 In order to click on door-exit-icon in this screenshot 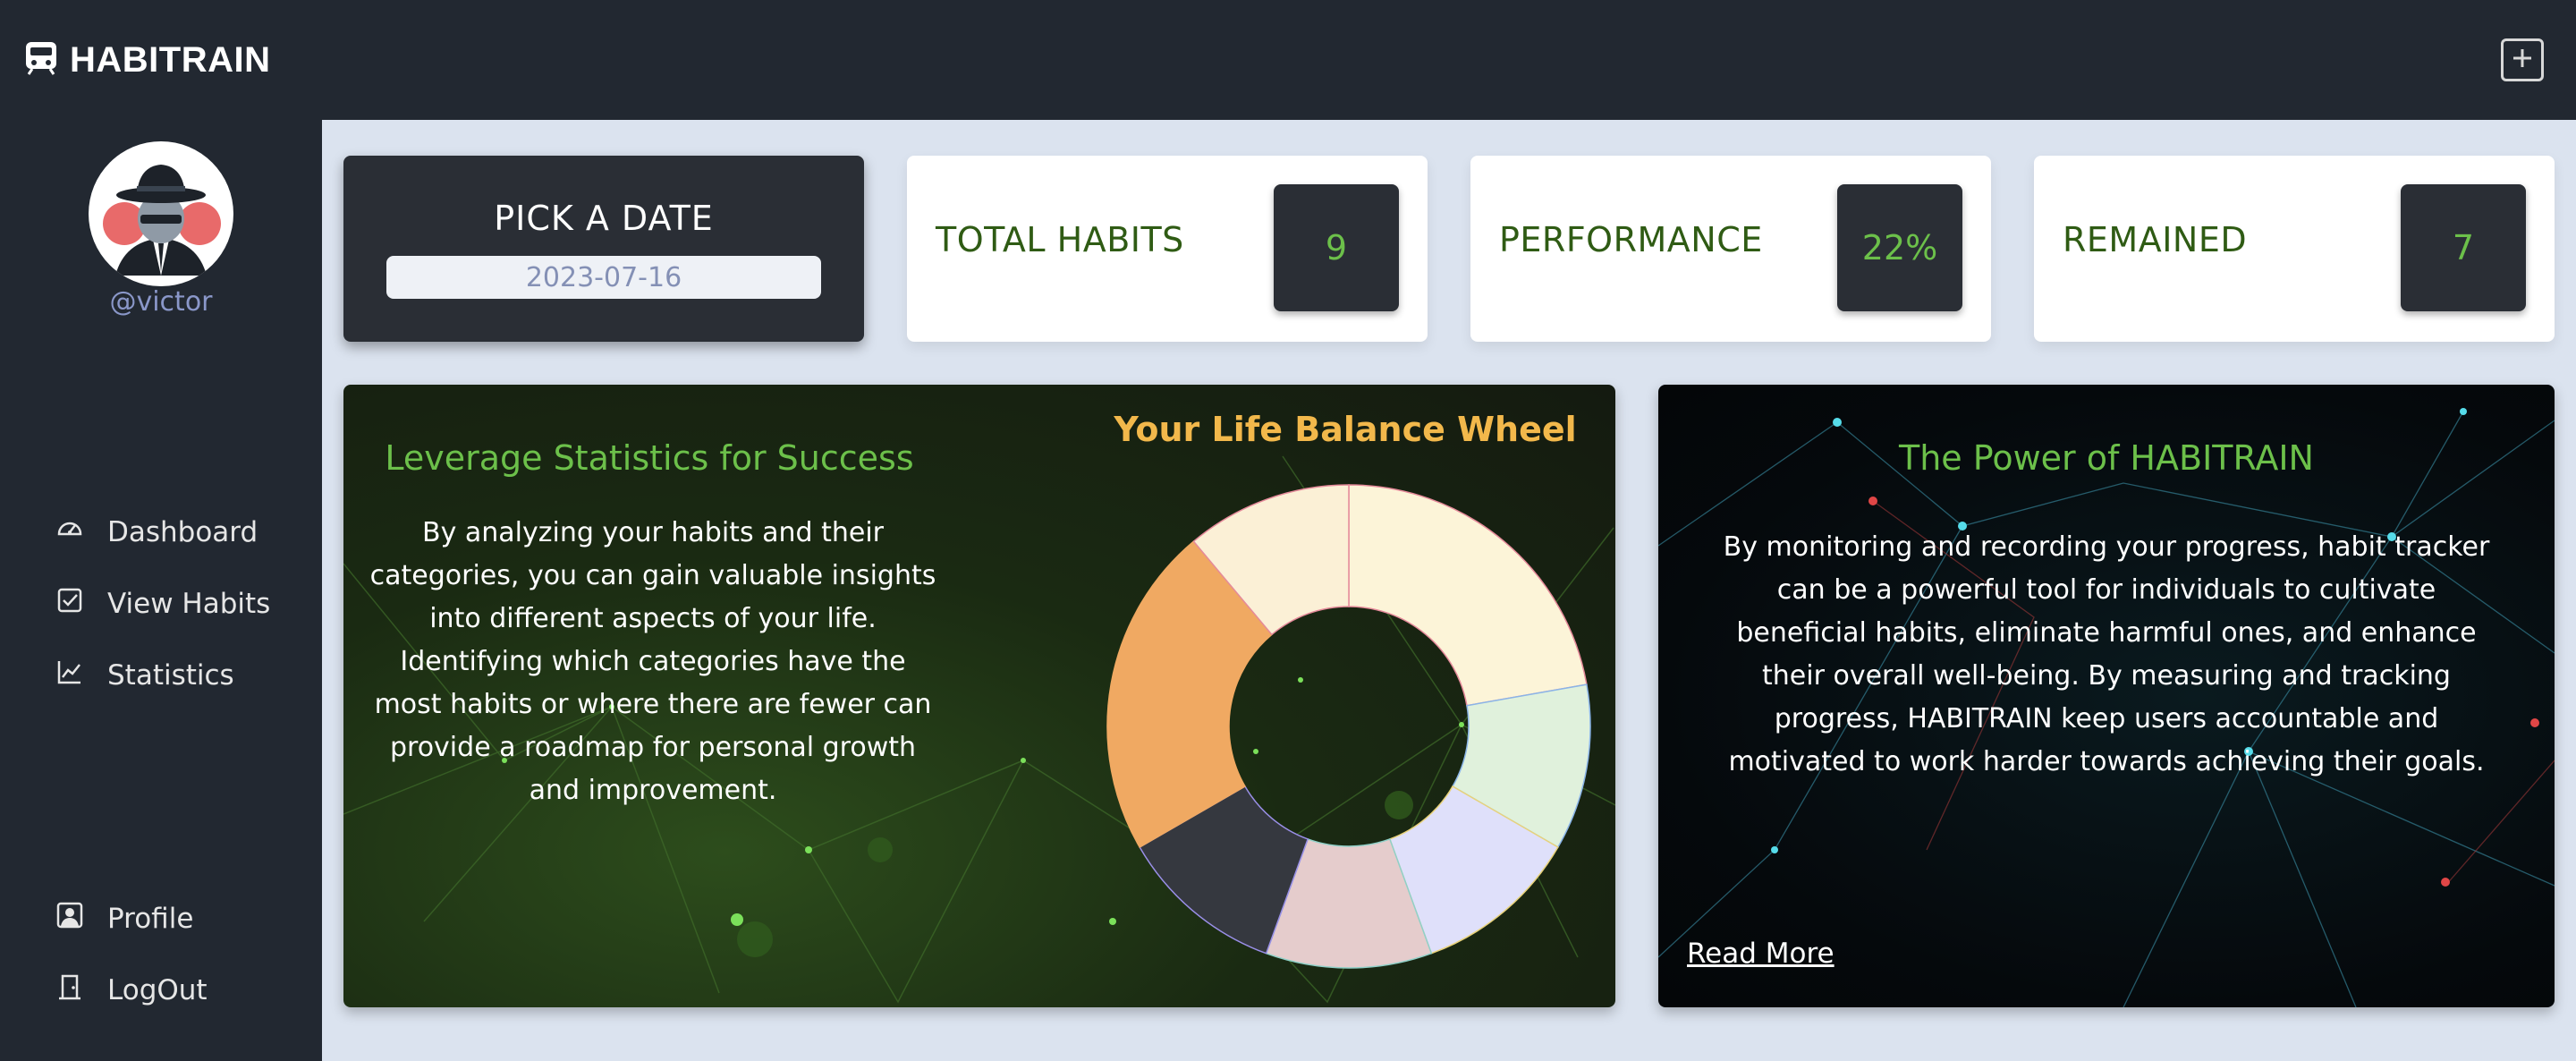, I will do `click(69, 990)`.